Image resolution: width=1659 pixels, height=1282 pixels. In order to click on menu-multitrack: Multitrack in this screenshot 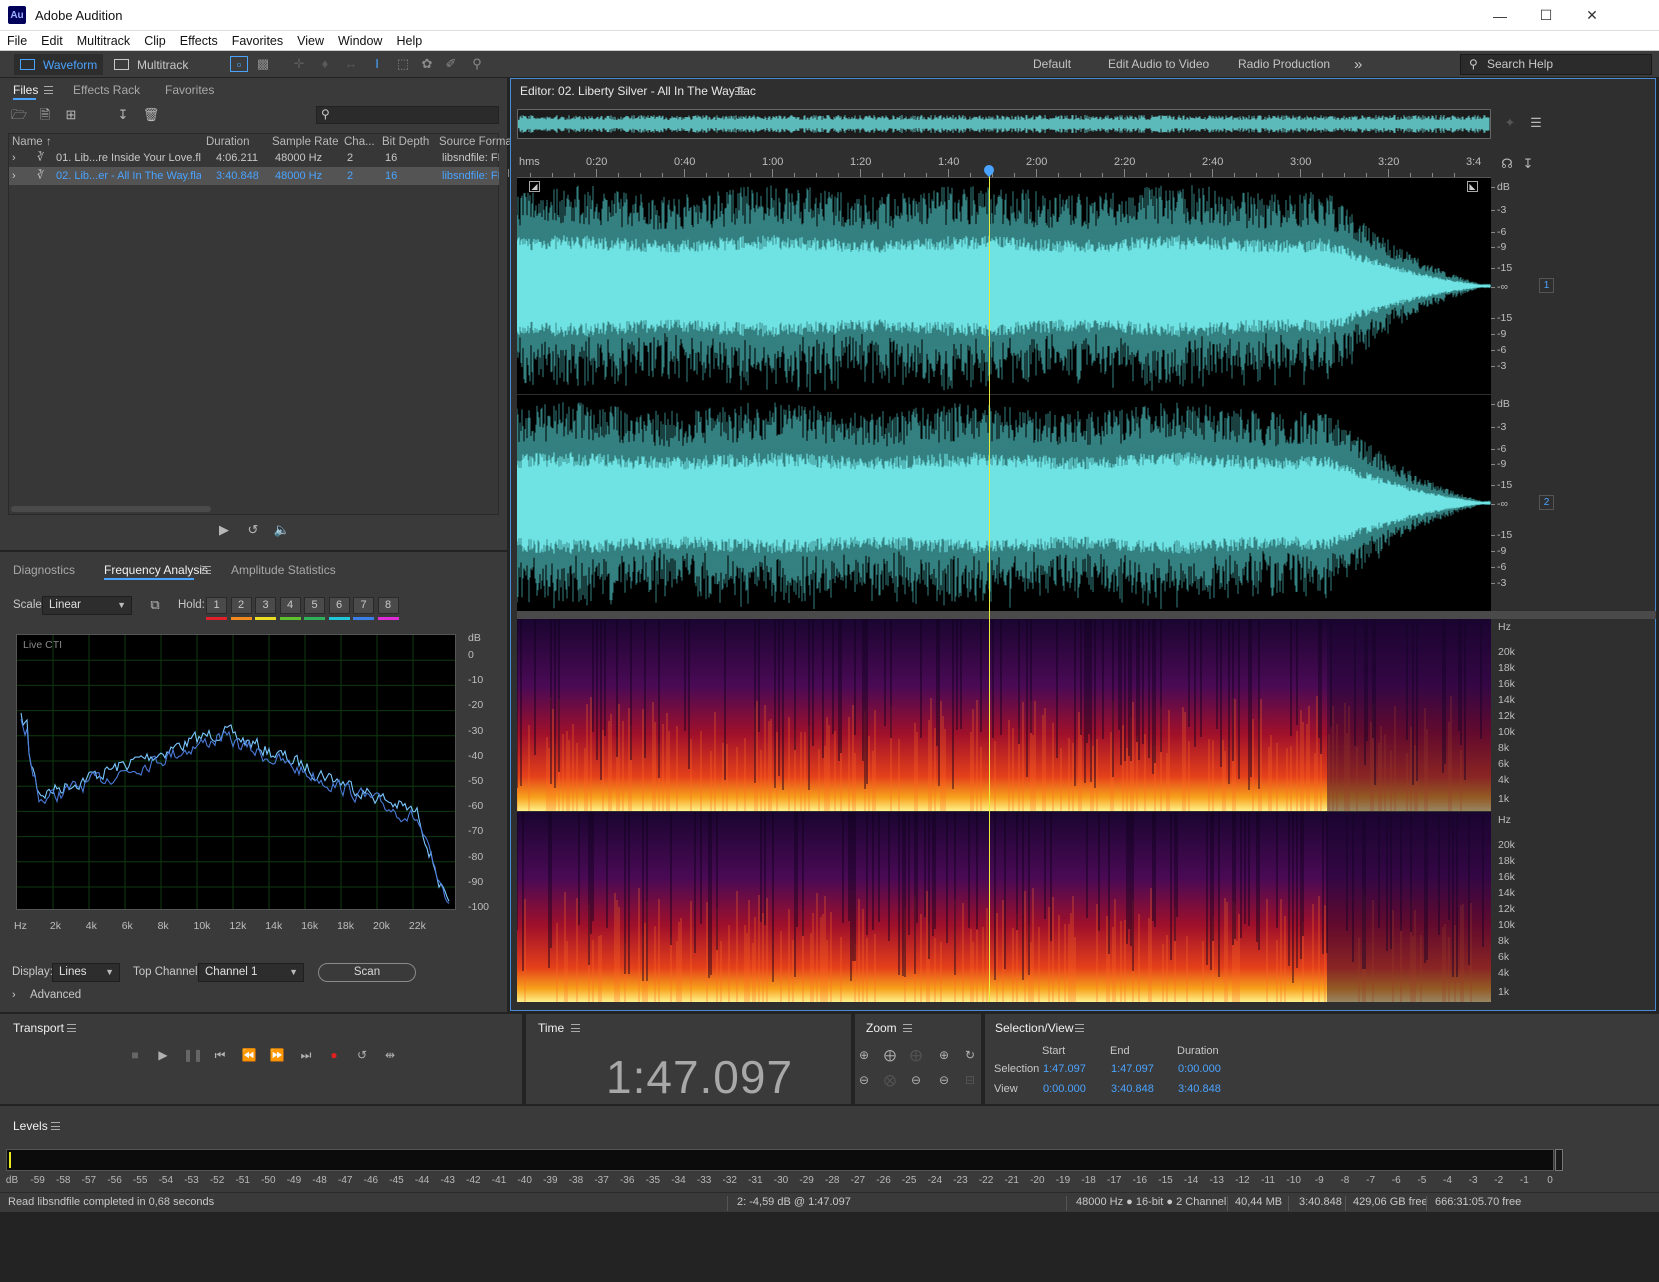, I will do `click(103, 41)`.